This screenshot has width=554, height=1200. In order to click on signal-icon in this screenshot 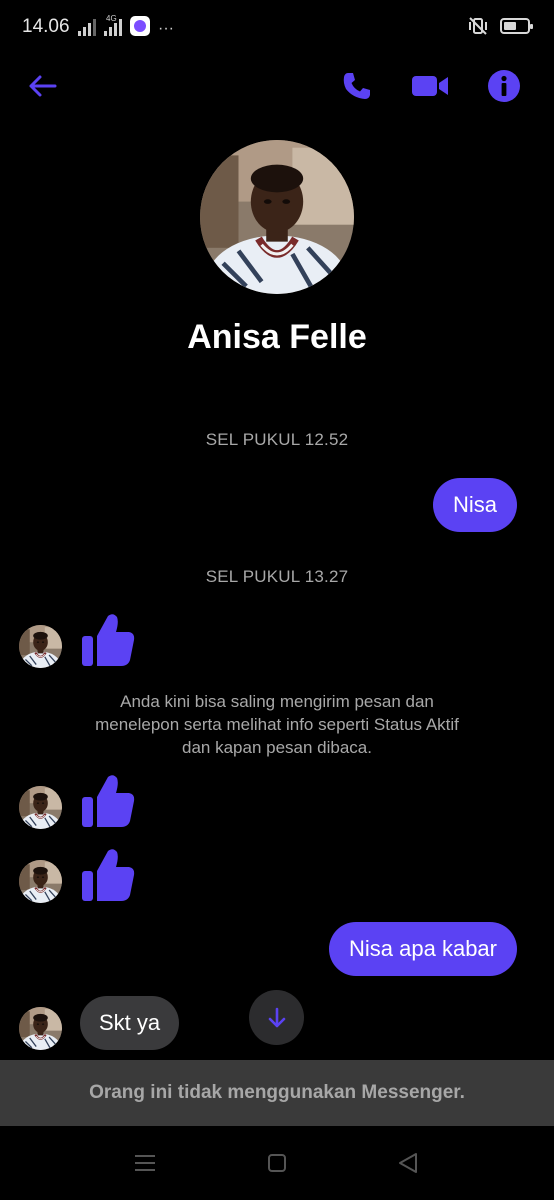, I will do `click(87, 27)`.